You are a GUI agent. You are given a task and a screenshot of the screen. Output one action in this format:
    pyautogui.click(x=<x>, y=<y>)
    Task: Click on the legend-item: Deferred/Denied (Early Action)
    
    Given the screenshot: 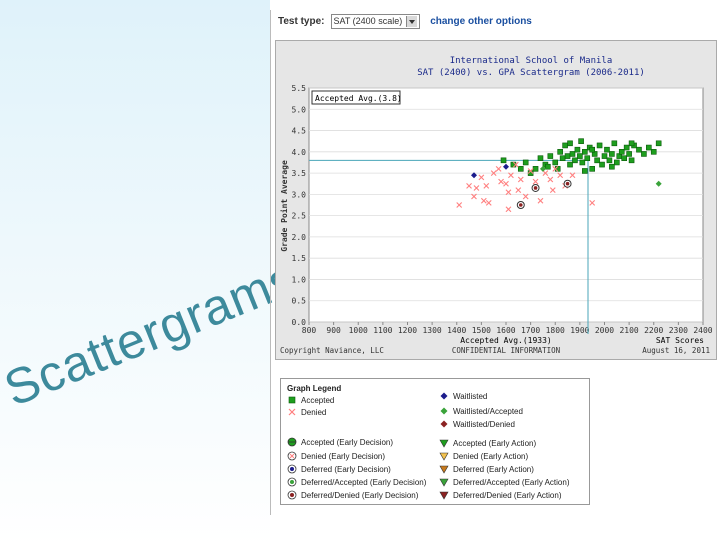 What is the action you would take?
    pyautogui.click(x=500, y=495)
    